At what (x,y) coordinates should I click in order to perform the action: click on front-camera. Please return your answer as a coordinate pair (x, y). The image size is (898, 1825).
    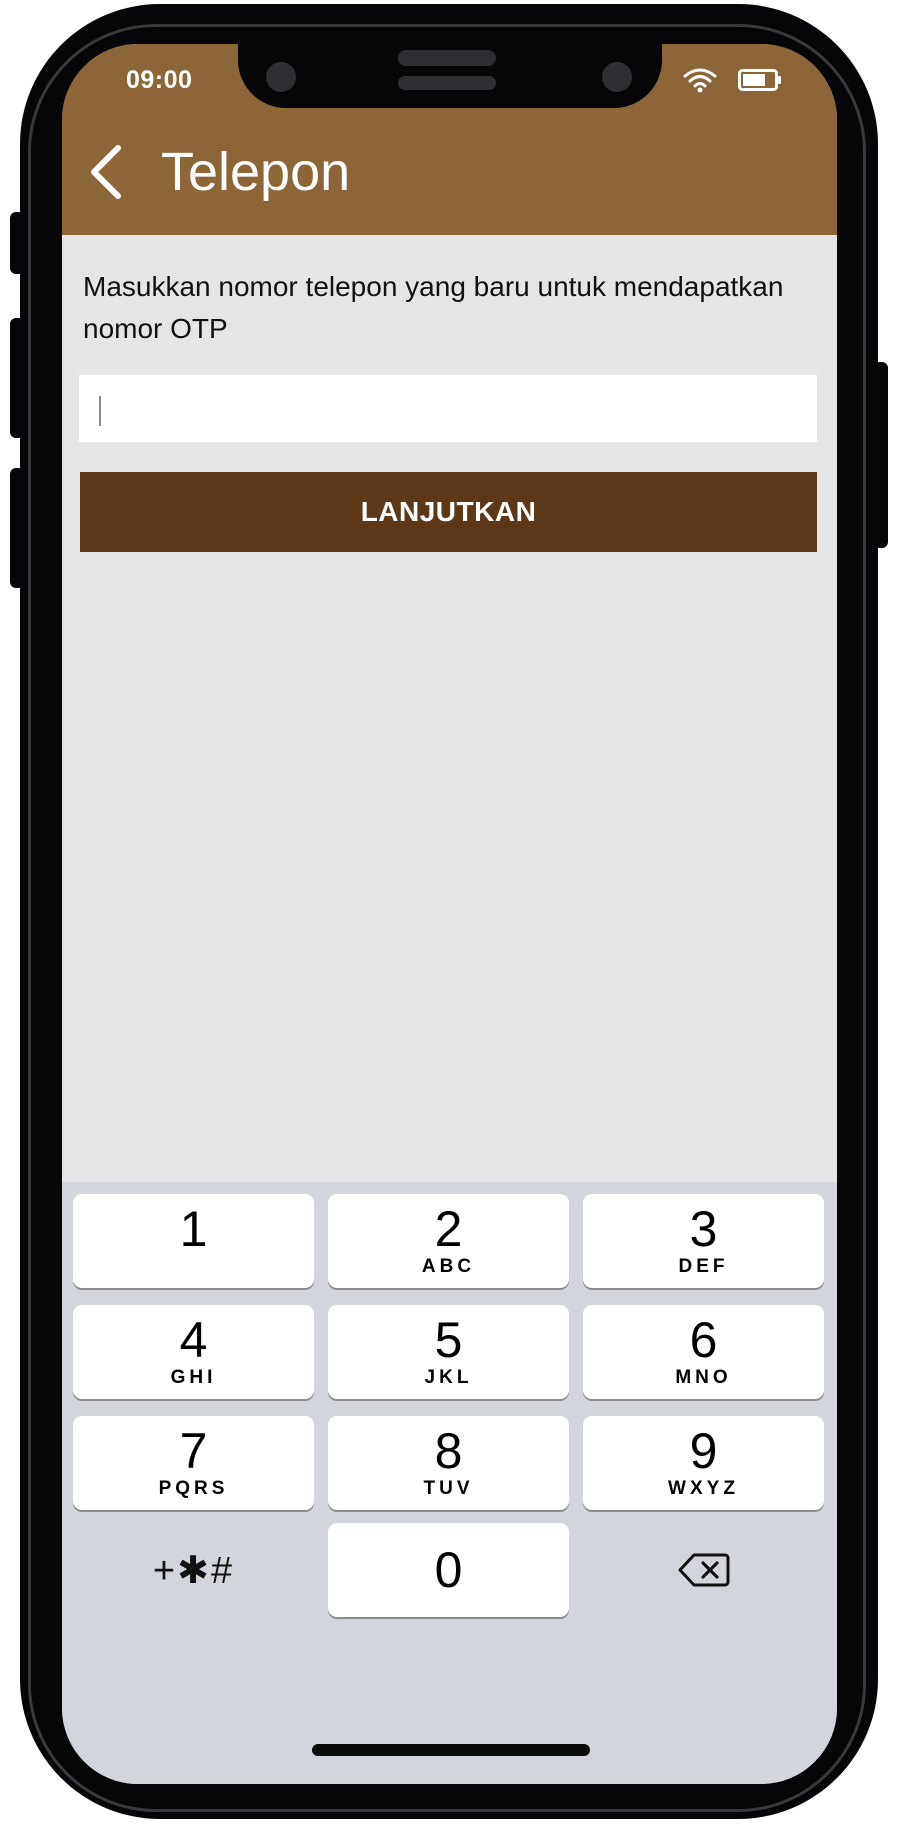
    Looking at the image, I should click on (281, 77).